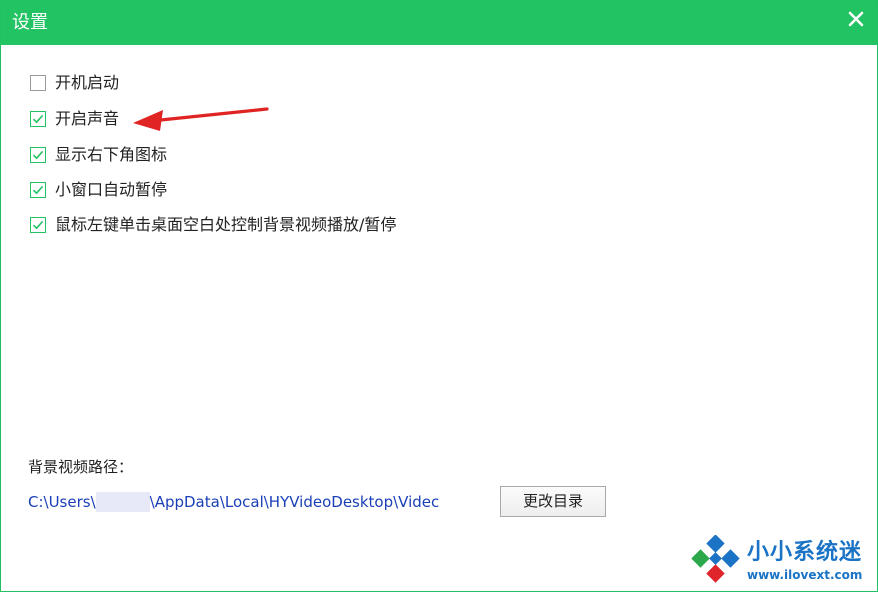 The width and height of the screenshot is (878, 592). I want to click on option-click-desktop-control: 鼠标左键单击桌面空白处控制背景视频播放/暂停, so click(220, 226).